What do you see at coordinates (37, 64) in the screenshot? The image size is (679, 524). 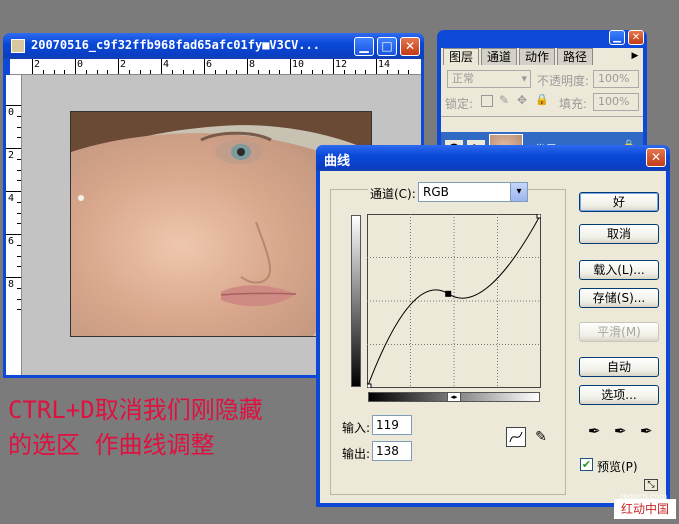 I see `ruler-h-label: 2` at bounding box center [37, 64].